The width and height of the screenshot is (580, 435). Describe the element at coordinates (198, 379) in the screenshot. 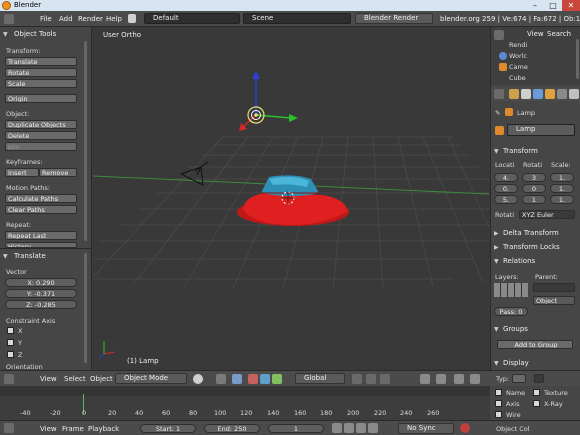

I see `shading-icon` at that location.